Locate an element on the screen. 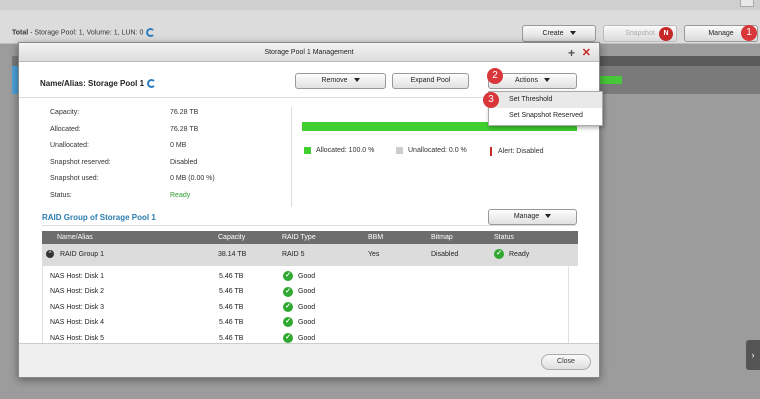  menu-item-set-threshold: Set Threshold is located at coordinates (545, 100).